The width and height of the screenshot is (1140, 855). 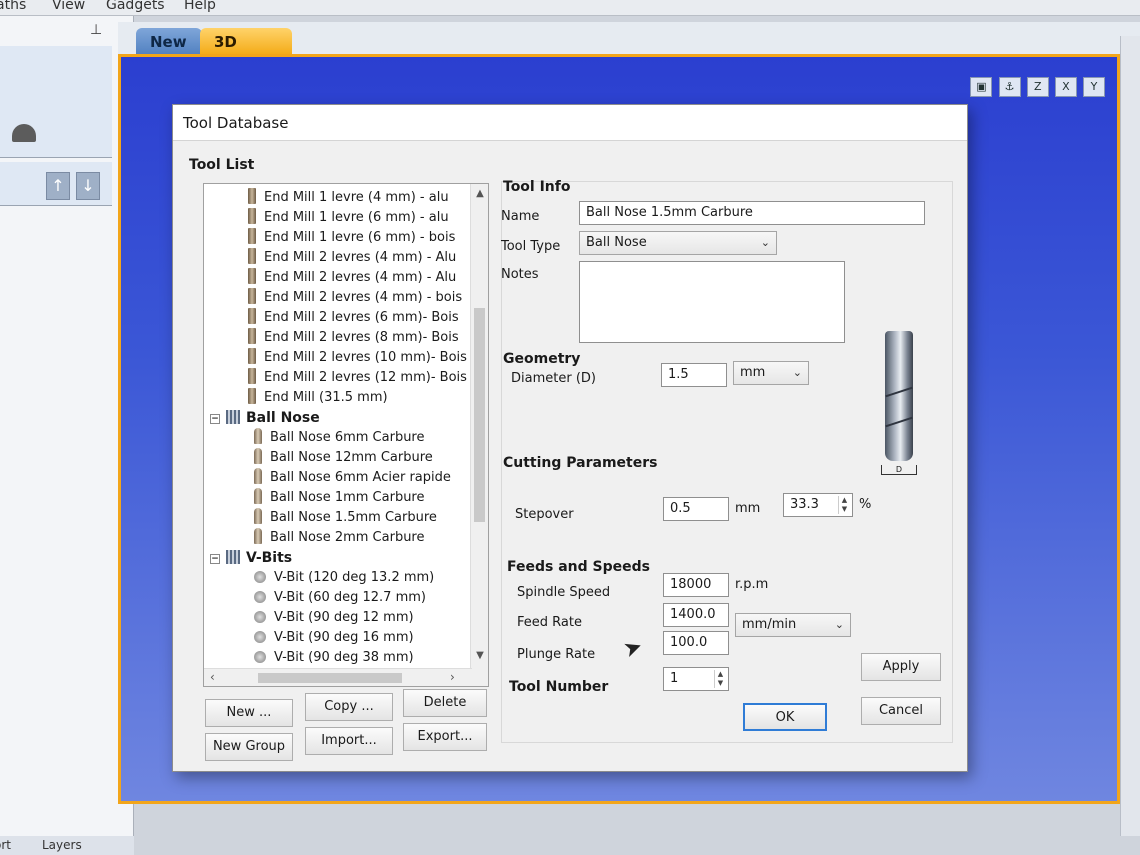 What do you see at coordinates (169, 42) in the screenshot?
I see `tab-new: New` at bounding box center [169, 42].